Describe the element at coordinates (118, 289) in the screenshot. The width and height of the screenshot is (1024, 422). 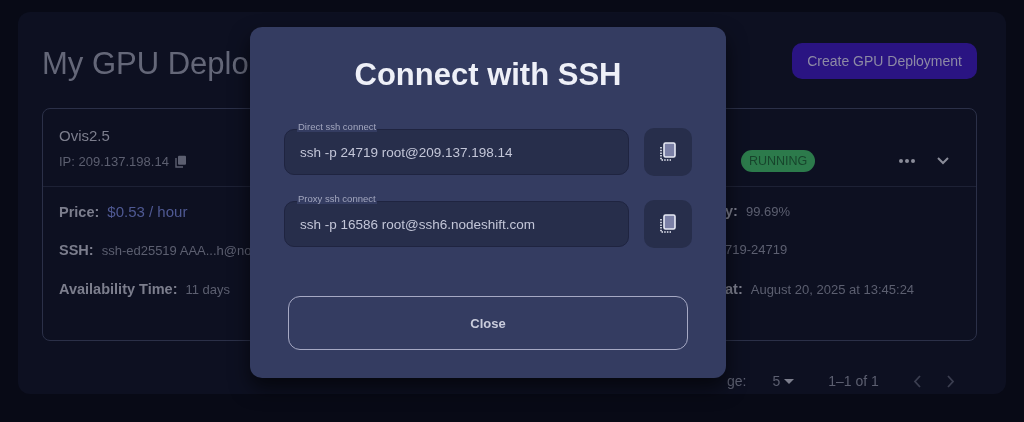
I see `detail-label: Availability Time:` at that location.